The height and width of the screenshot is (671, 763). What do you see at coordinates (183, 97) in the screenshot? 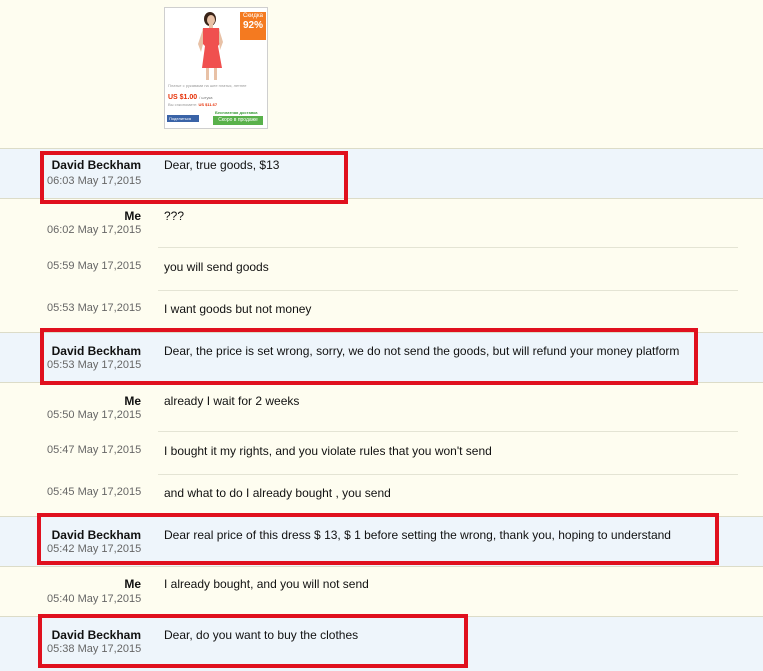
I see `price-value: US $1.00` at bounding box center [183, 97].